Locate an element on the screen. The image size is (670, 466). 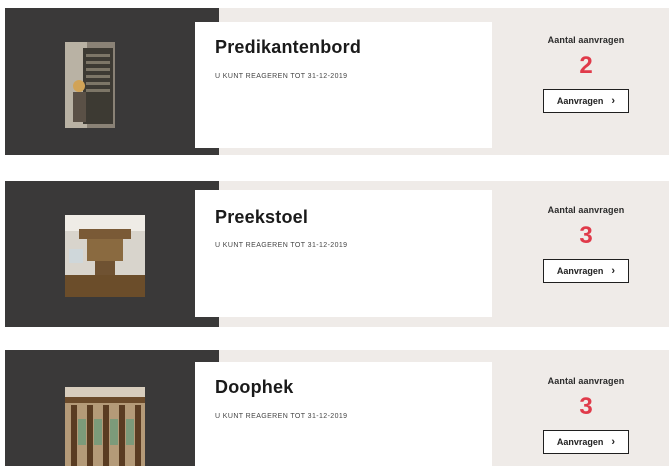
item-title: Doophek is located at coordinates (254, 387).